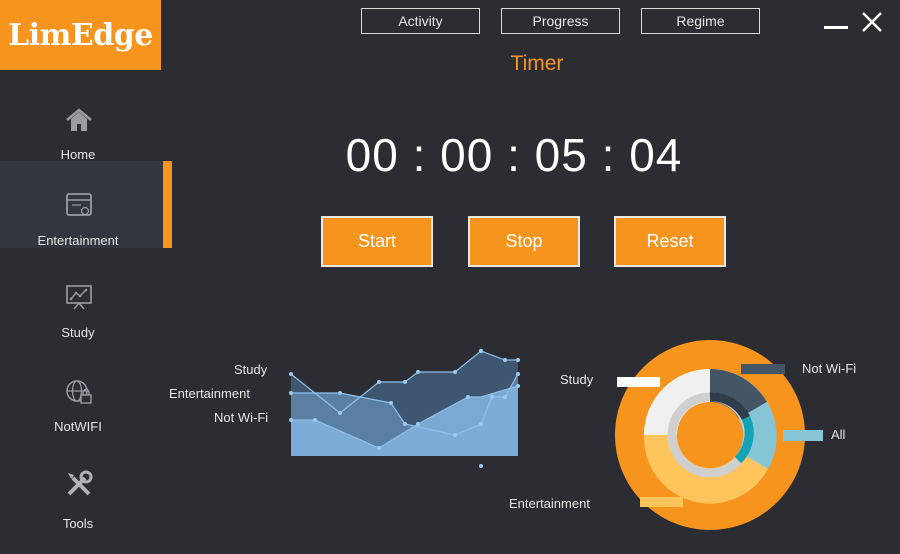 Image resolution: width=900 pixels, height=554 pixels. What do you see at coordinates (241, 417) in the screenshot?
I see `area-legend-notwifi: Not Wi-Fi` at bounding box center [241, 417].